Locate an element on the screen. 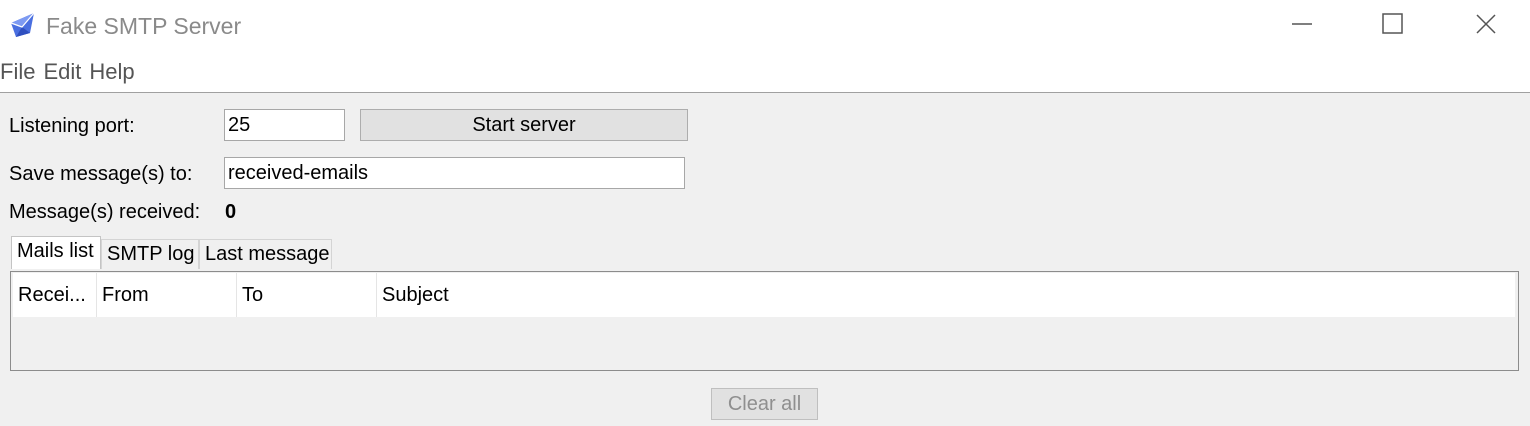  start-server-button: Start server is located at coordinates (524, 125).